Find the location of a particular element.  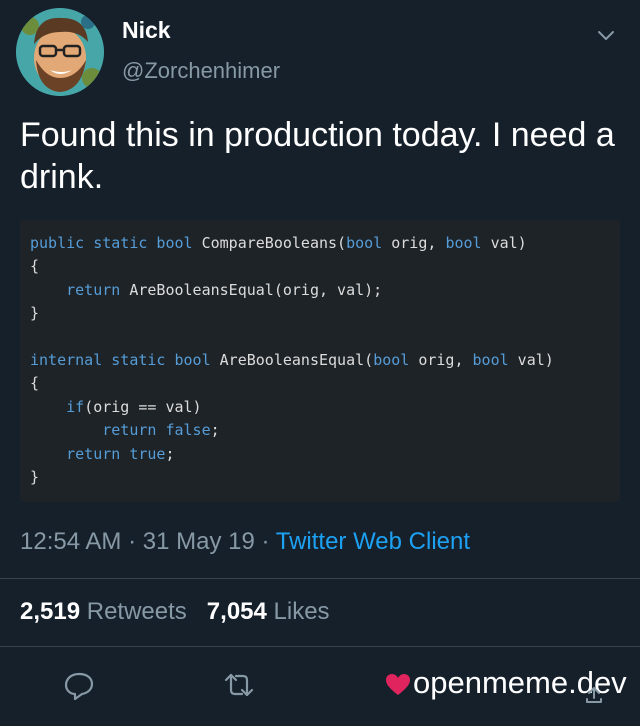

code-text: (orig == val) is located at coordinates (143, 406).